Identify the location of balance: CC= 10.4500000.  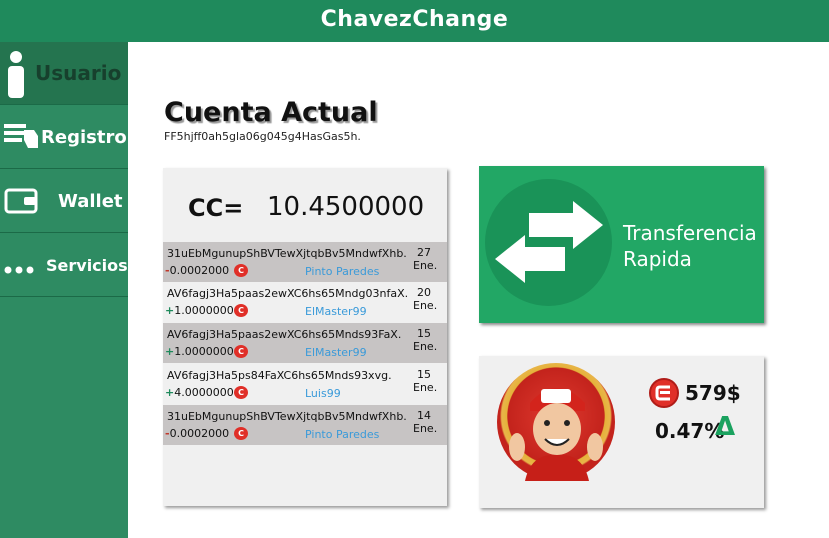
(305, 211).